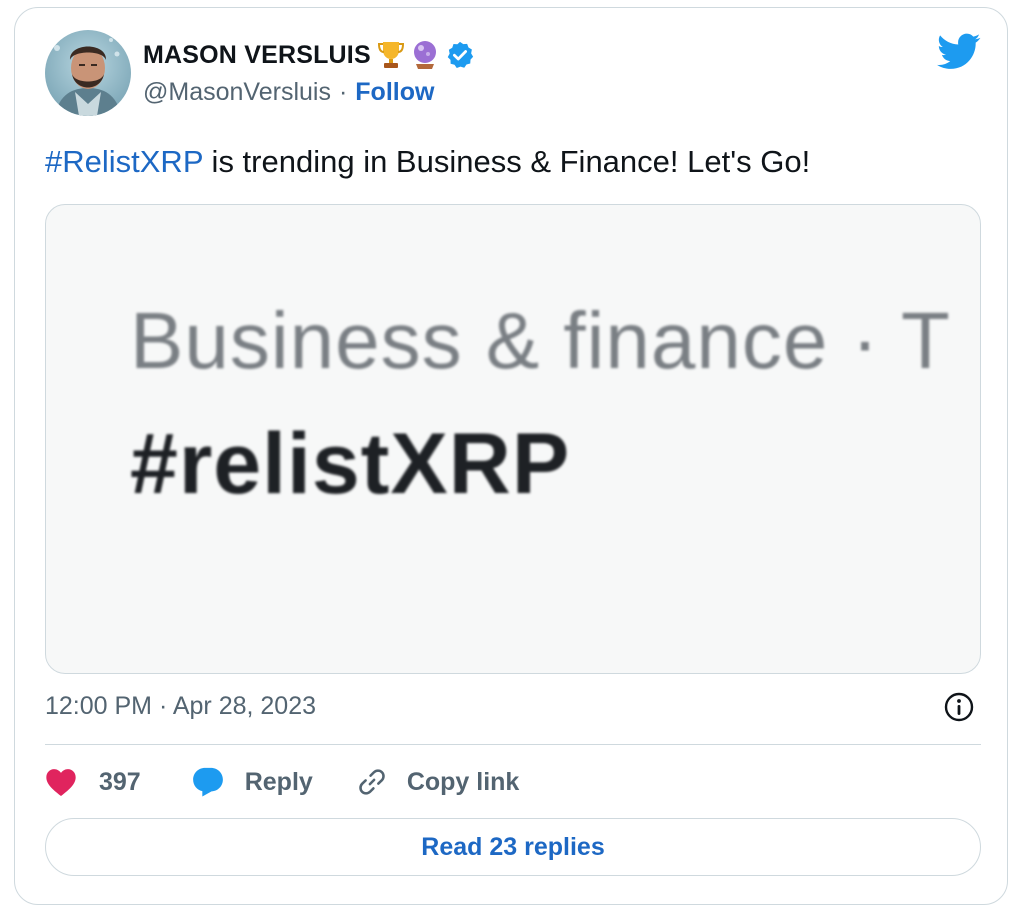 The height and width of the screenshot is (915, 1024). Describe the element at coordinates (540, 340) in the screenshot. I see `media-category-text: Business & finance · T` at that location.